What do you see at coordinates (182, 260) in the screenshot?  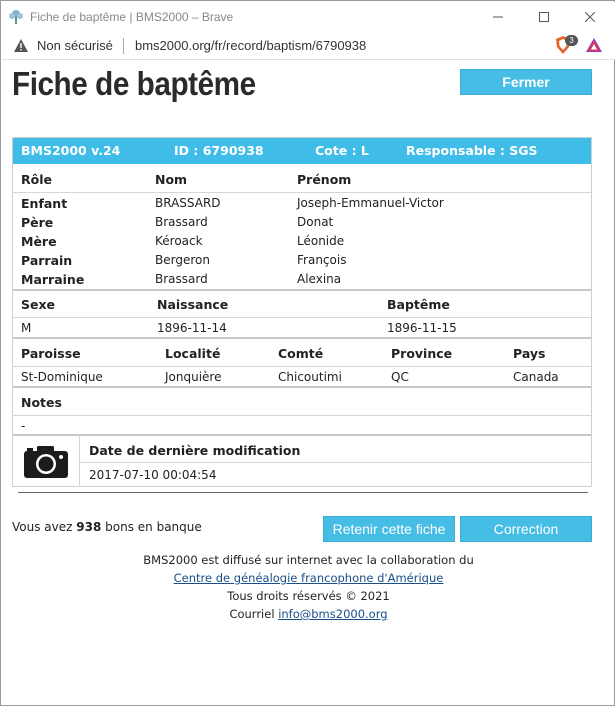 I see `person-nom: Bergeron` at bounding box center [182, 260].